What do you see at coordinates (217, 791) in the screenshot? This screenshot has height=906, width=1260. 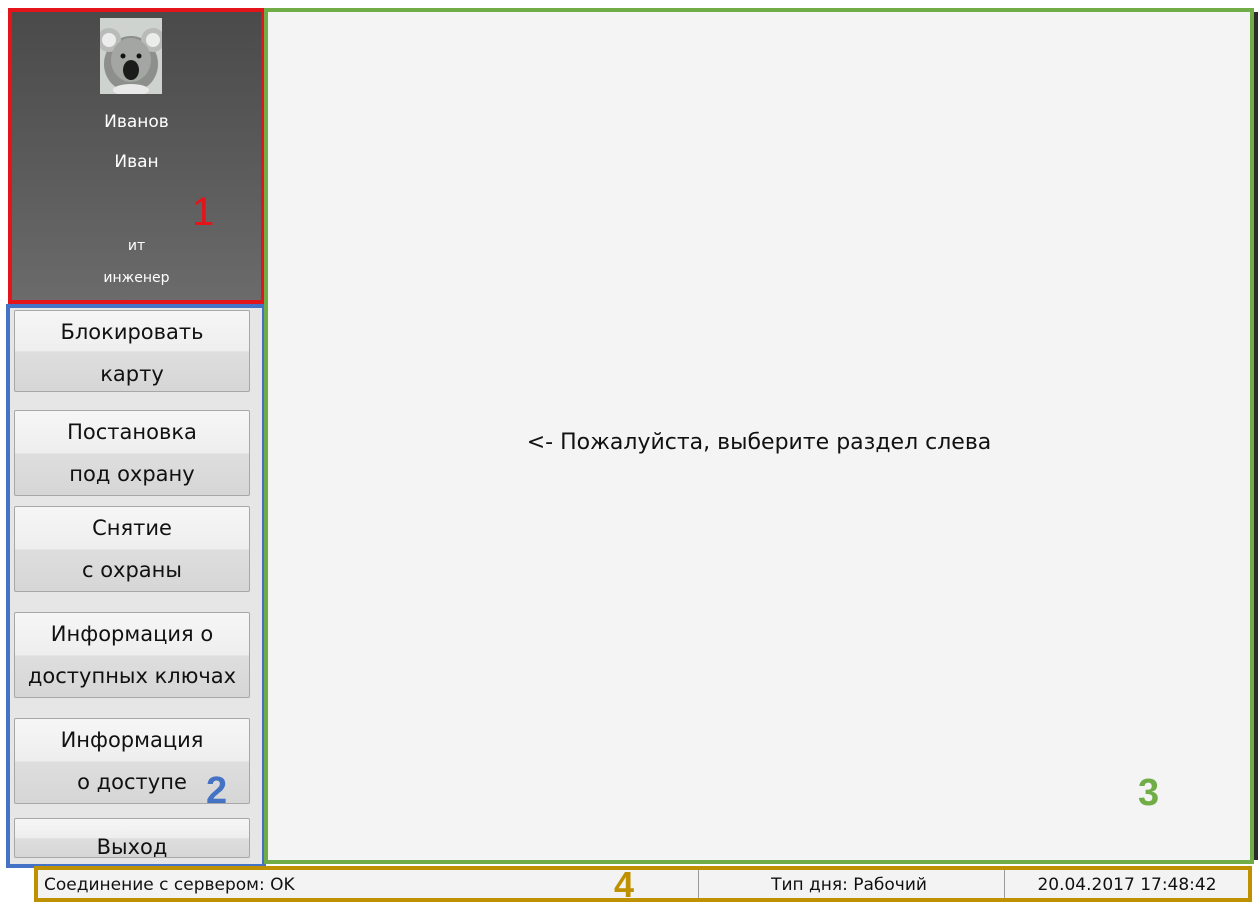 I see `region-label-2: 2` at bounding box center [217, 791].